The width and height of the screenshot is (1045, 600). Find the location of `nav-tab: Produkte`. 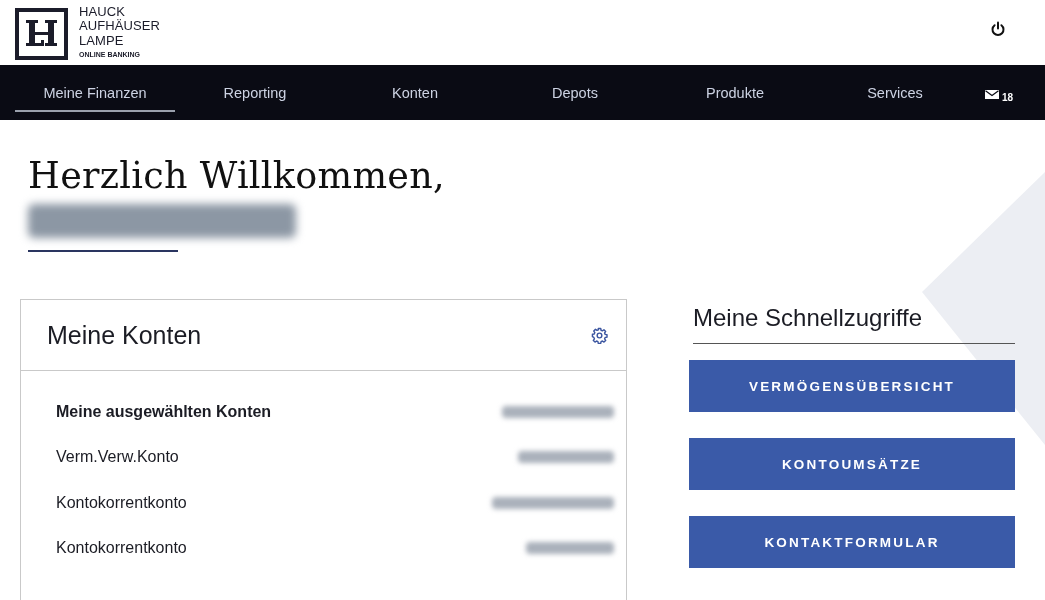

nav-tab: Produkte is located at coordinates (735, 88).